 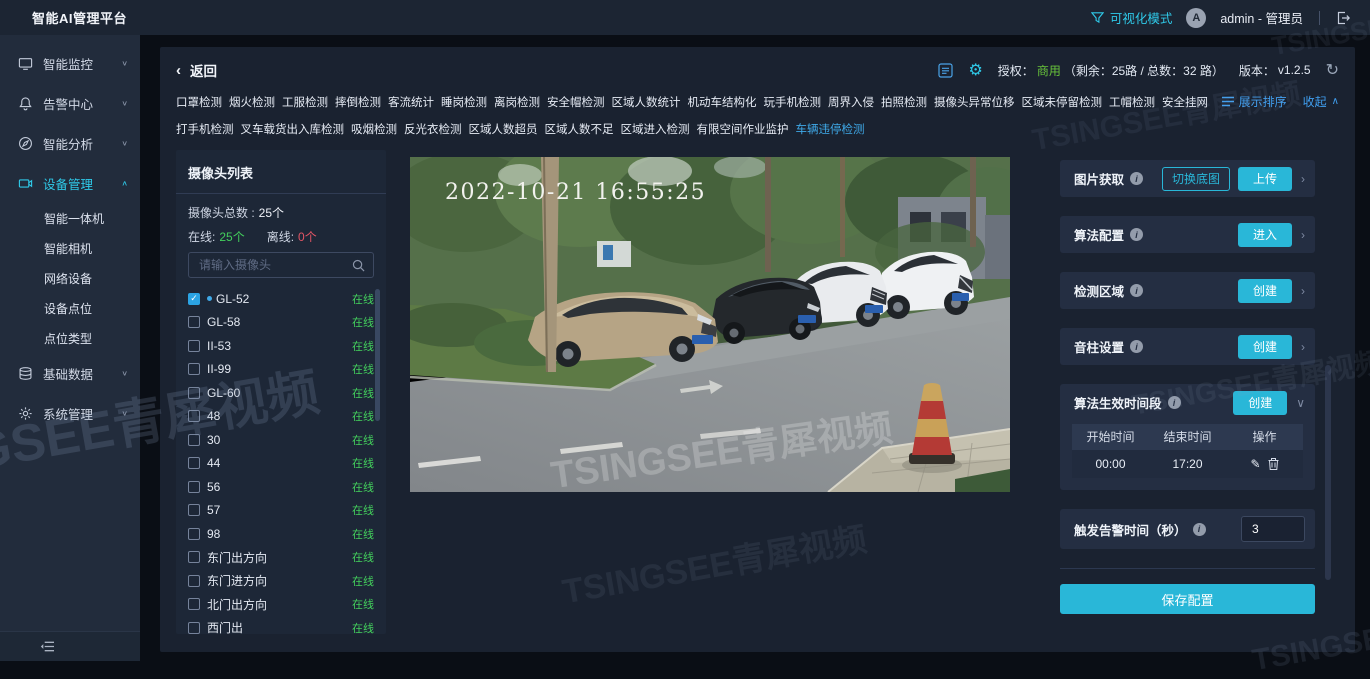 What do you see at coordinates (1254, 101) in the screenshot?
I see `sort-button: 展示排序` at bounding box center [1254, 101].